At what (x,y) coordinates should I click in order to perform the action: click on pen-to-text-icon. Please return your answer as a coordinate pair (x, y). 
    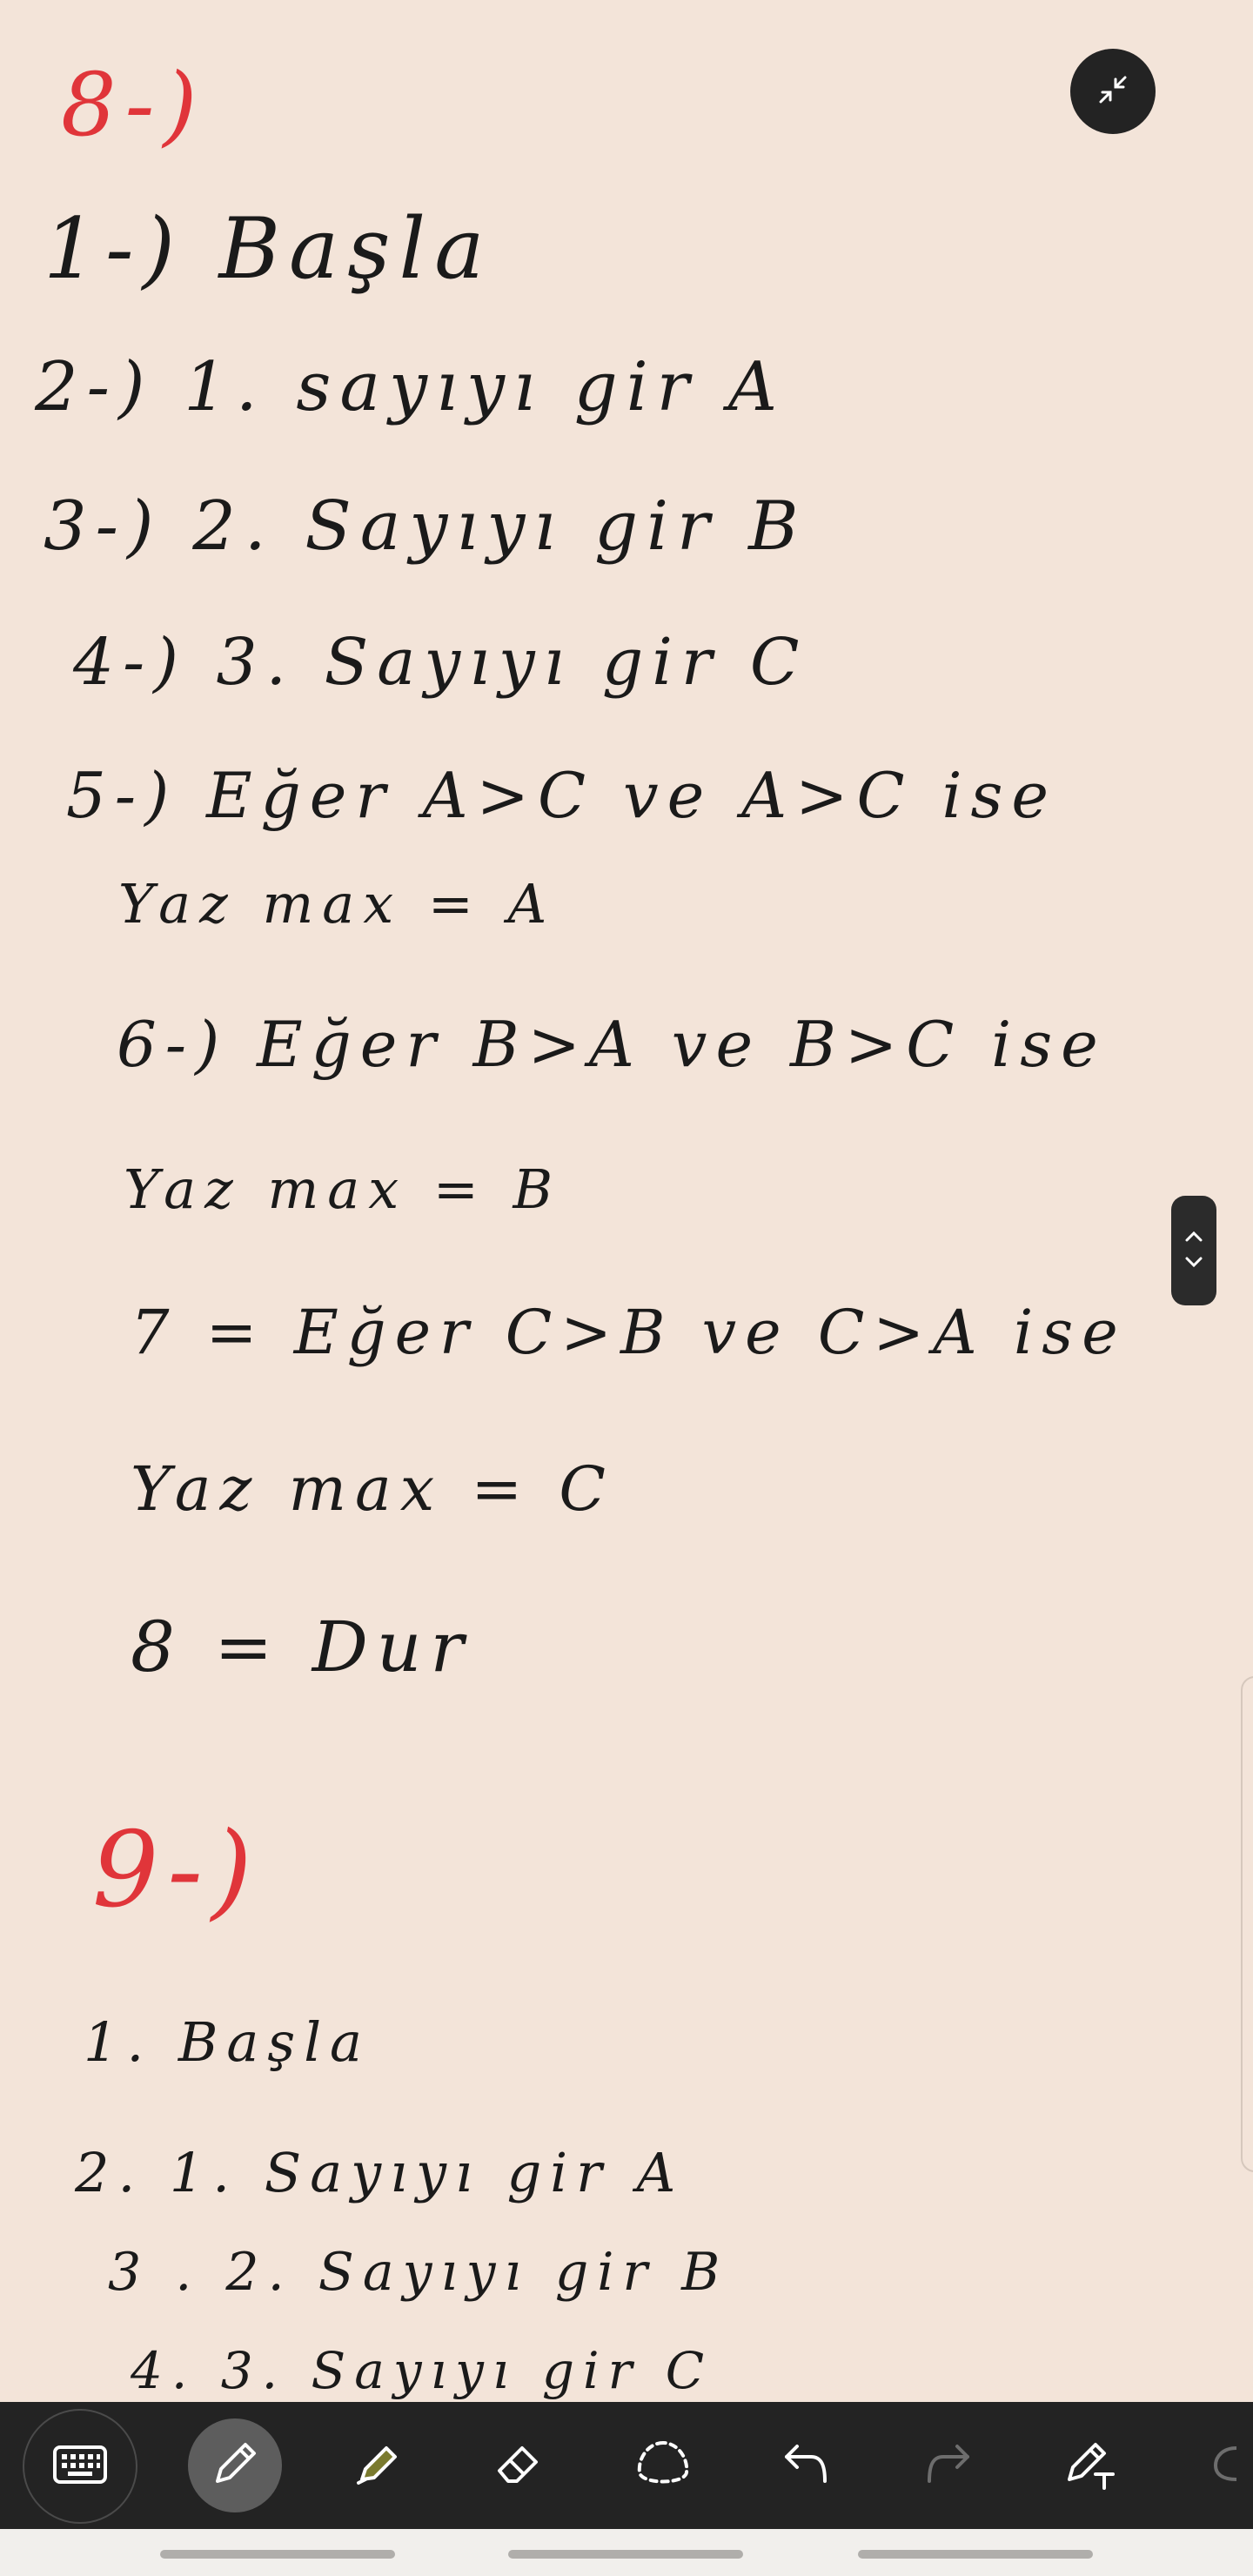
    Looking at the image, I should click on (1091, 2465).